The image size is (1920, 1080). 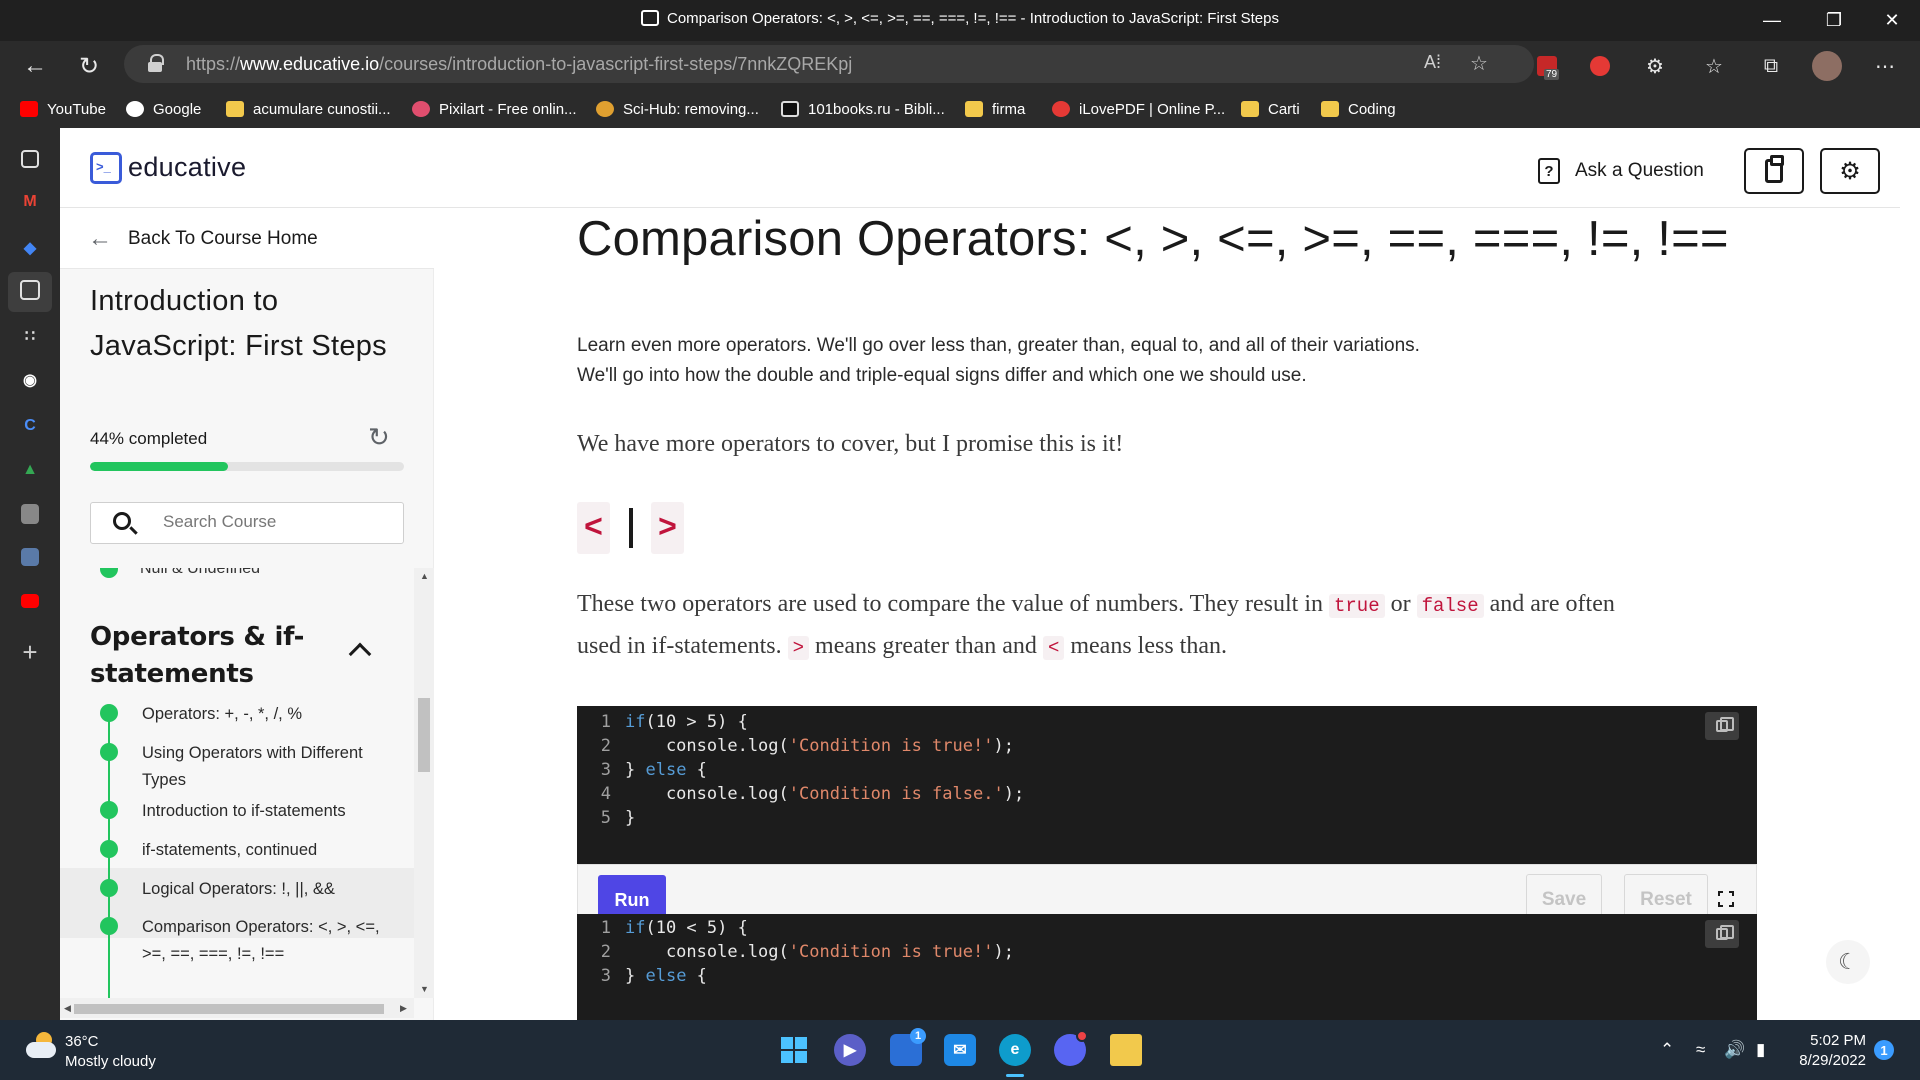 What do you see at coordinates (149, 438) in the screenshot?
I see `progress-label: 44% completed` at bounding box center [149, 438].